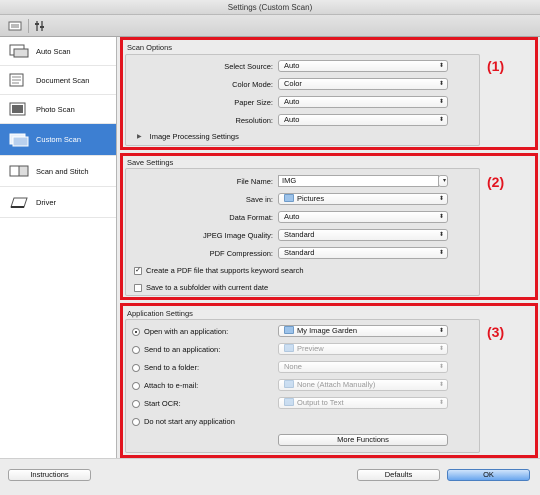  I want to click on scan-from-panel-icon, so click(40, 25).